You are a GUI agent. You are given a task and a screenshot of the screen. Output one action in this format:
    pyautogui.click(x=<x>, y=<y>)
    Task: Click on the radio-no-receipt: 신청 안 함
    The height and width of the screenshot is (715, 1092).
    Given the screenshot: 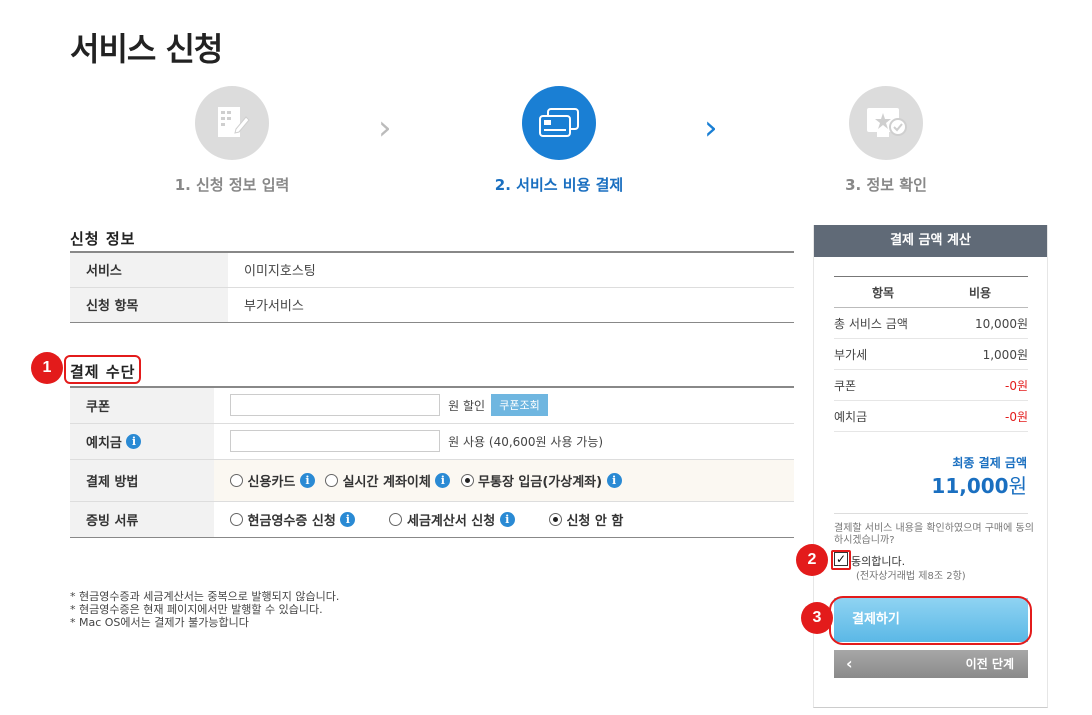 What is the action you would take?
    pyautogui.click(x=585, y=519)
    